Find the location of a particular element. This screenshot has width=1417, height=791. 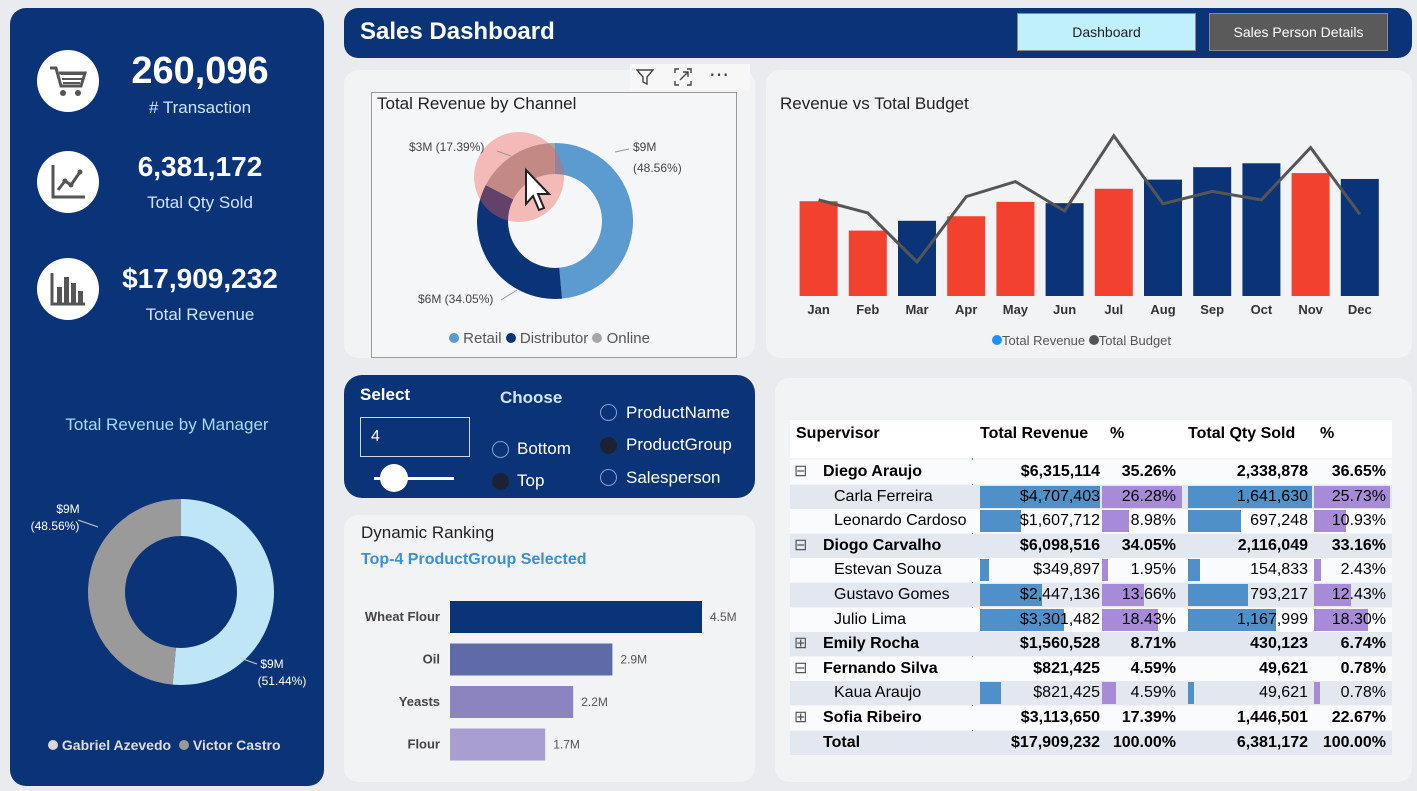

ranking-bar-flour is located at coordinates (498, 744).